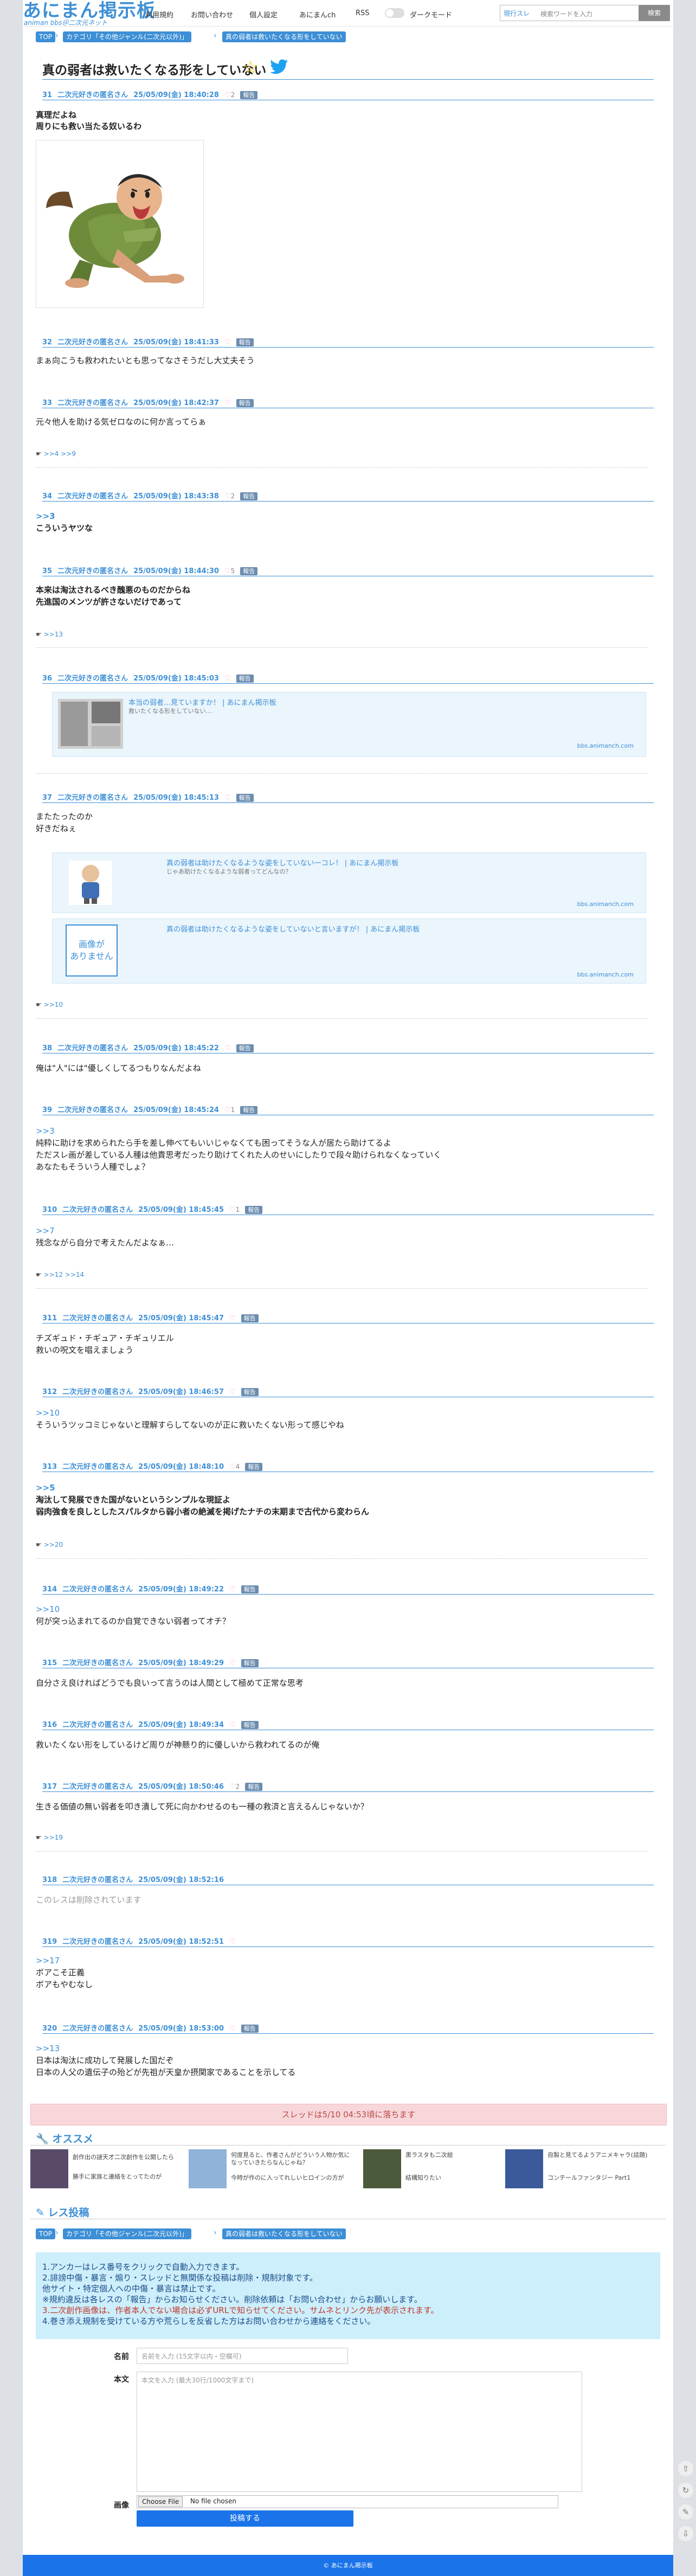 Image resolution: width=696 pixels, height=2576 pixels. I want to click on recommend-item: 創作出の謎天才二次創作を公開したら 勝手に家族と連絡をとってたのが, so click(102, 2171).